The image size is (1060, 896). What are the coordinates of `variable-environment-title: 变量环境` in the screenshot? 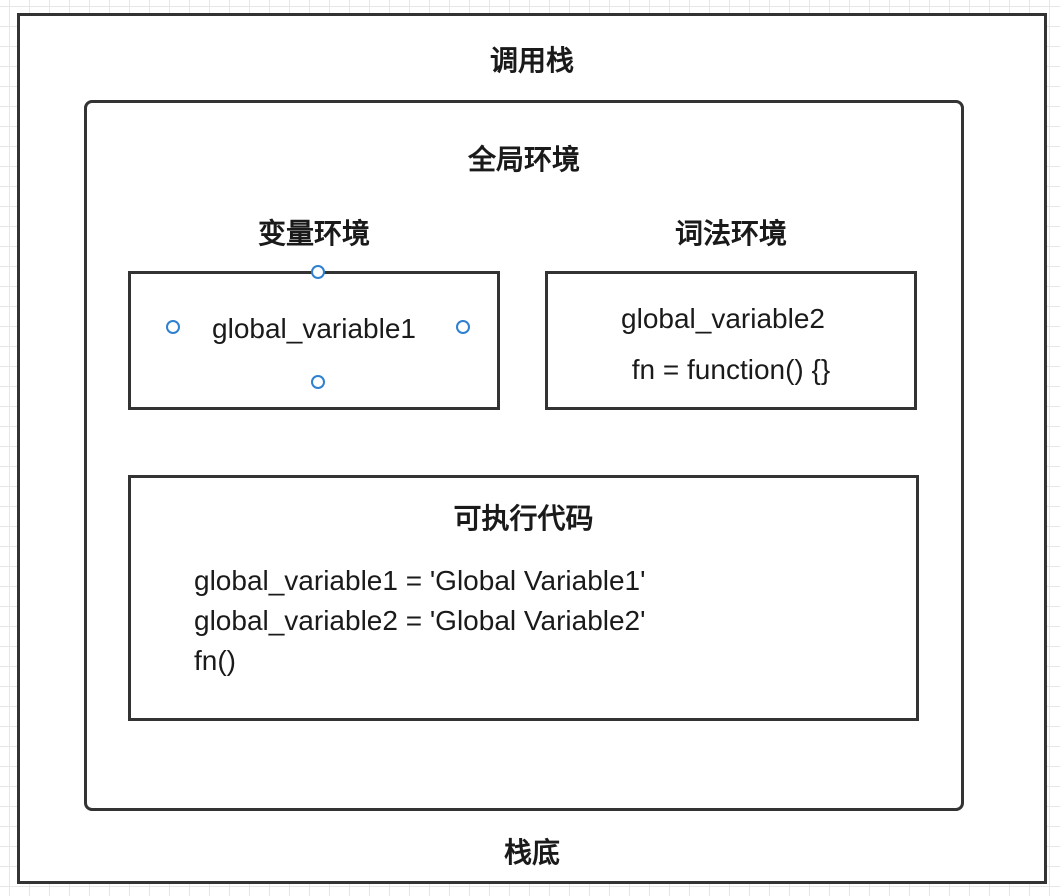 It's located at (313, 233).